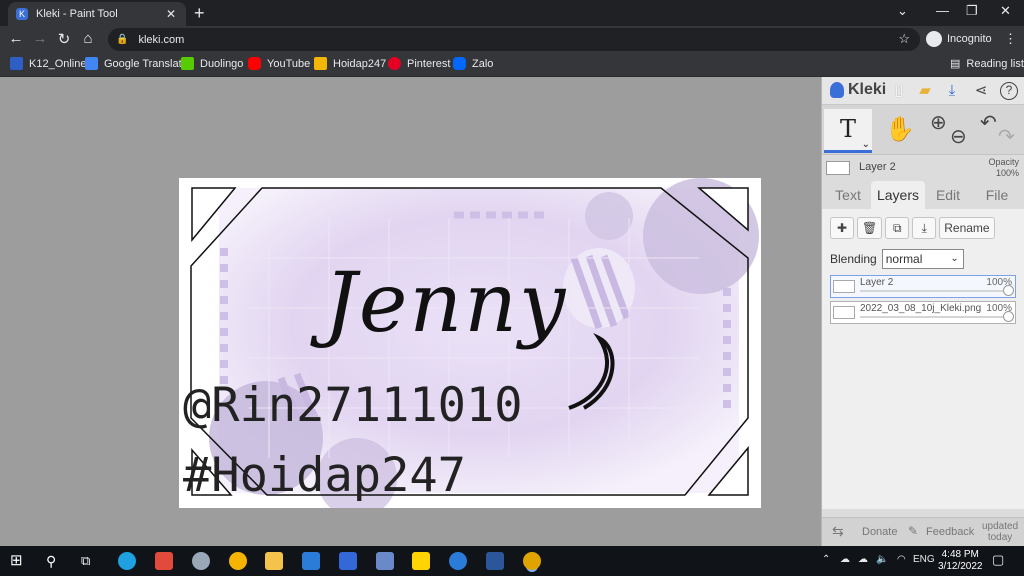 The width and height of the screenshot is (1024, 576). I want to click on kleki-logo-text: Kleki, so click(867, 89).